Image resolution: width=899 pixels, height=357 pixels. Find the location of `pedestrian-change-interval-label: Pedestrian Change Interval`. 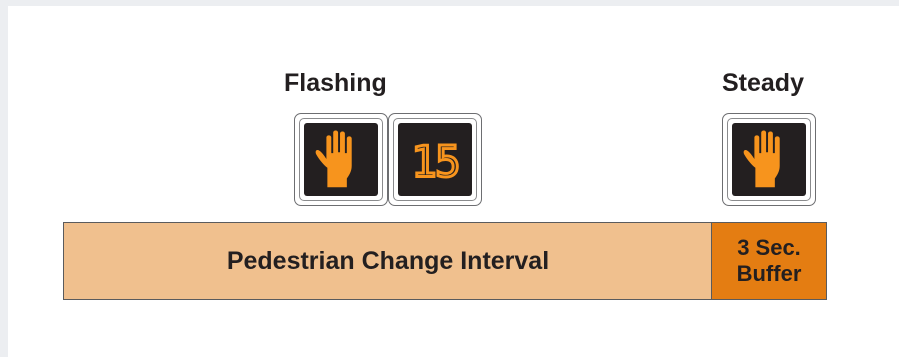

pedestrian-change-interval-label: Pedestrian Change Interval is located at coordinates (388, 260).